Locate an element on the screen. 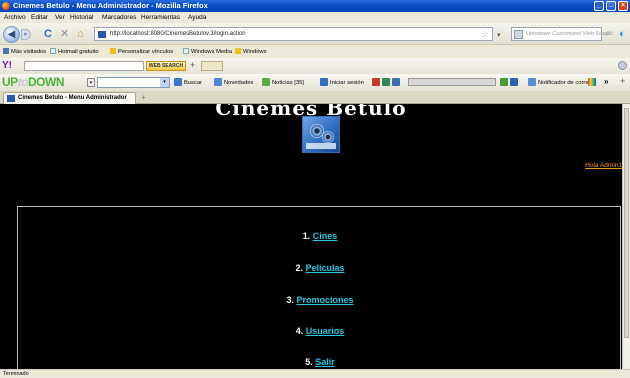  status-text: Terminado is located at coordinates (16, 374).